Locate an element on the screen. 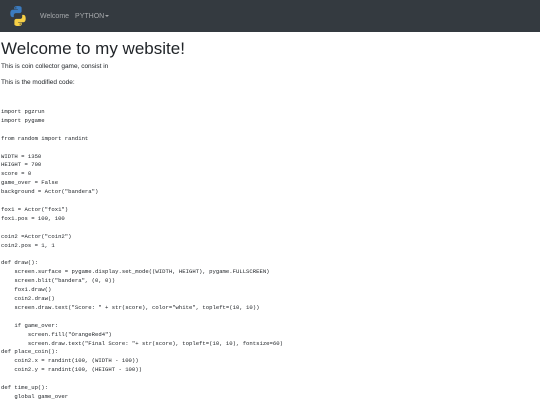 The height and width of the screenshot is (405, 540). python-logo-icon is located at coordinates (18, 16).